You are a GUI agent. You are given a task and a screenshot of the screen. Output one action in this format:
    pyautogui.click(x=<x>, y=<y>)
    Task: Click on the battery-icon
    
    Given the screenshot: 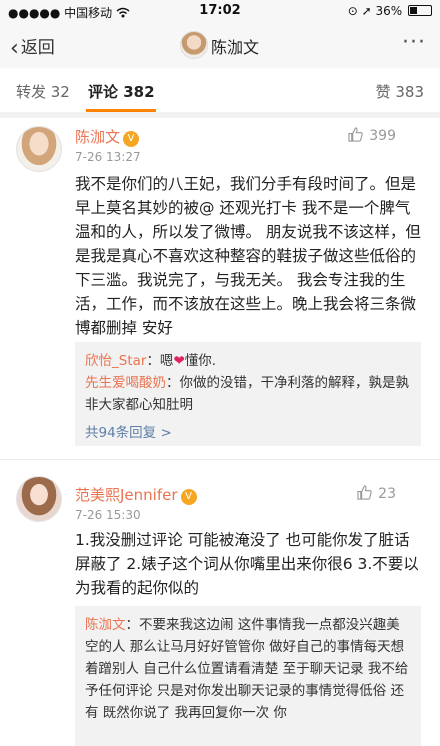 What is the action you would take?
    pyautogui.click(x=420, y=10)
    